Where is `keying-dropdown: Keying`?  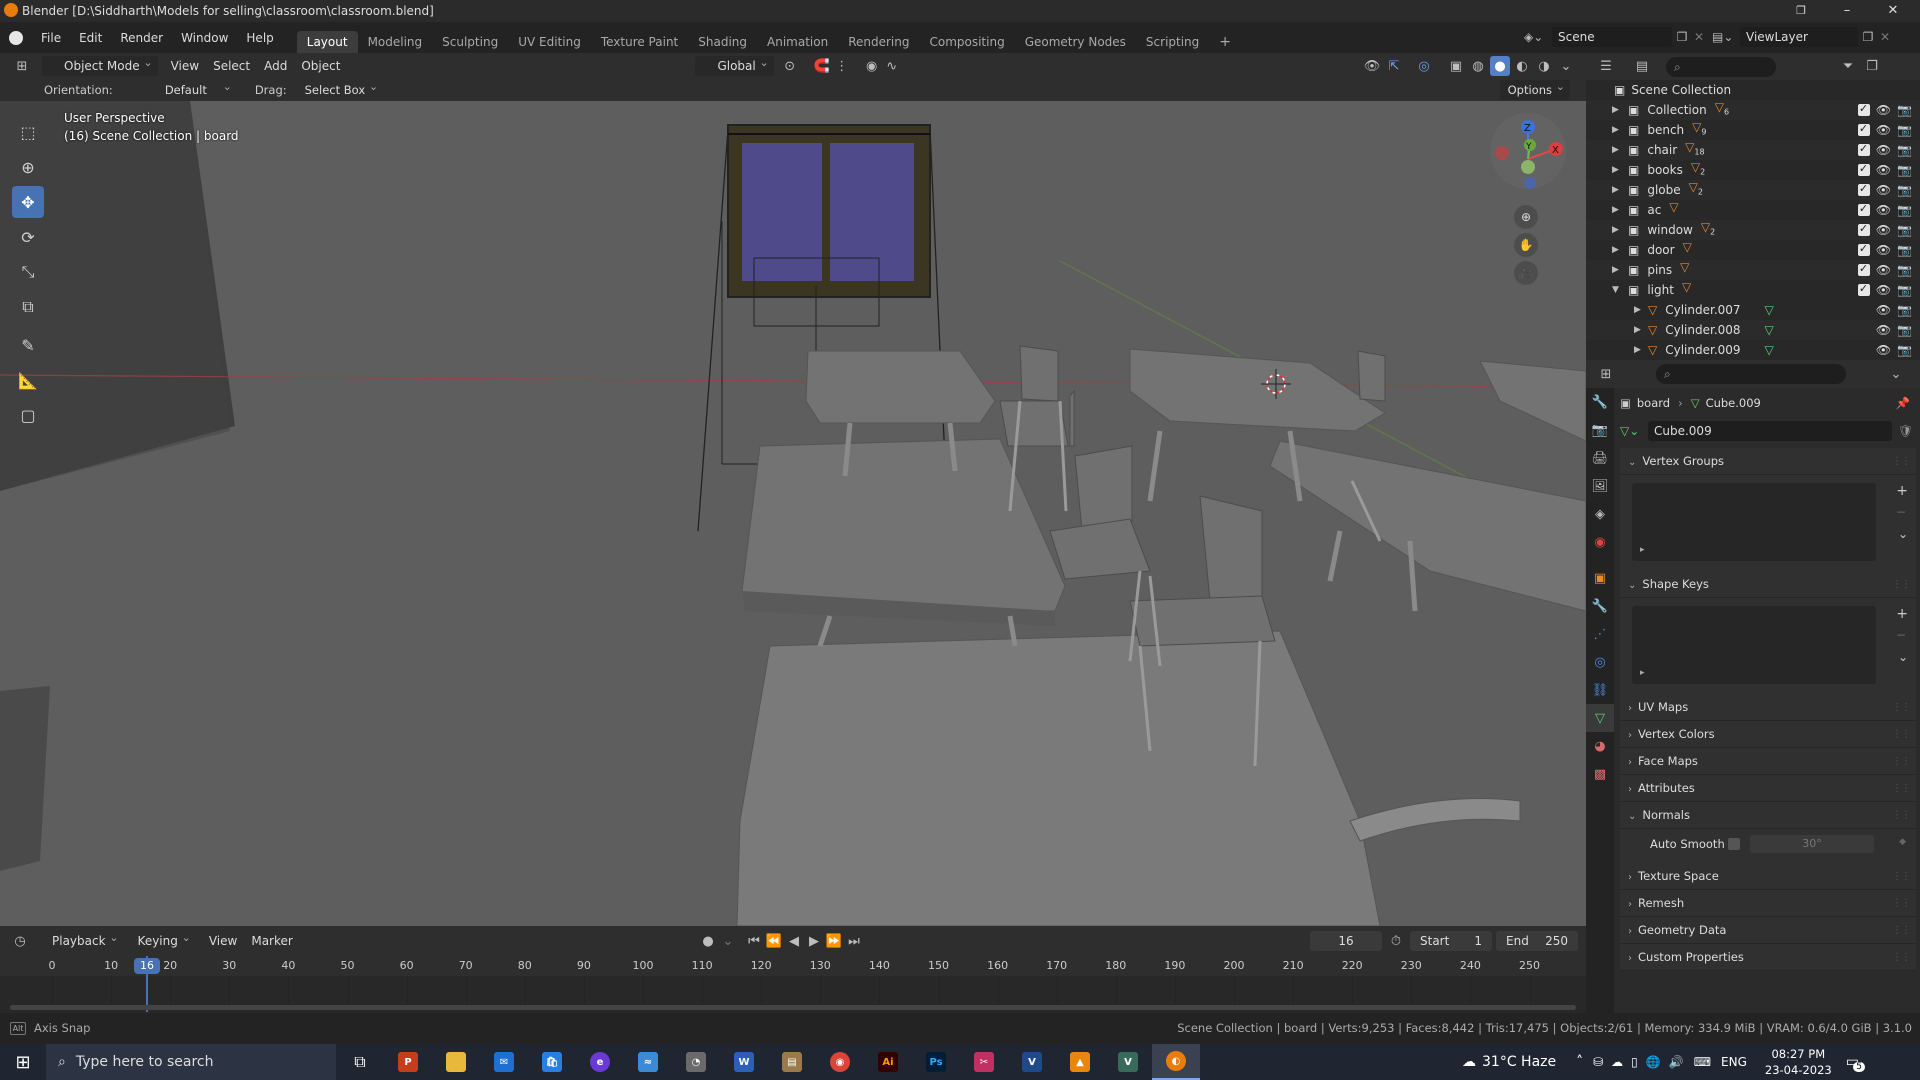
keying-dropdown: Keying is located at coordinates (163, 939).